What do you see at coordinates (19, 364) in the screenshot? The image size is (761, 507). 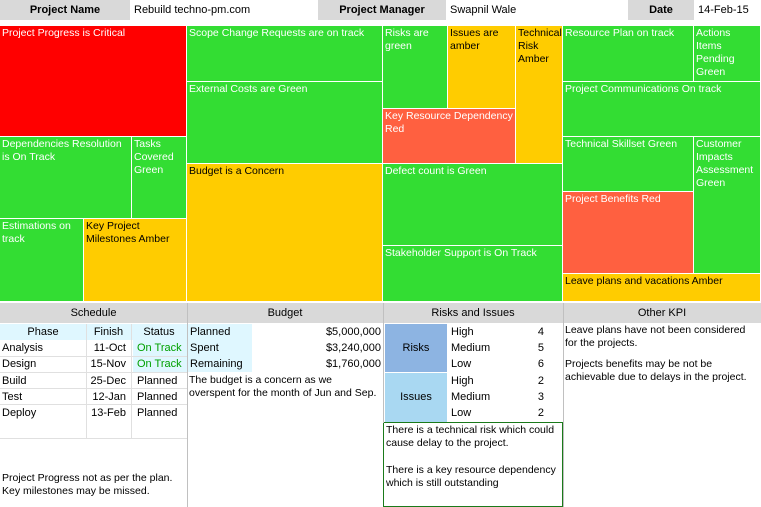 I see `schedule-phase: Design` at bounding box center [19, 364].